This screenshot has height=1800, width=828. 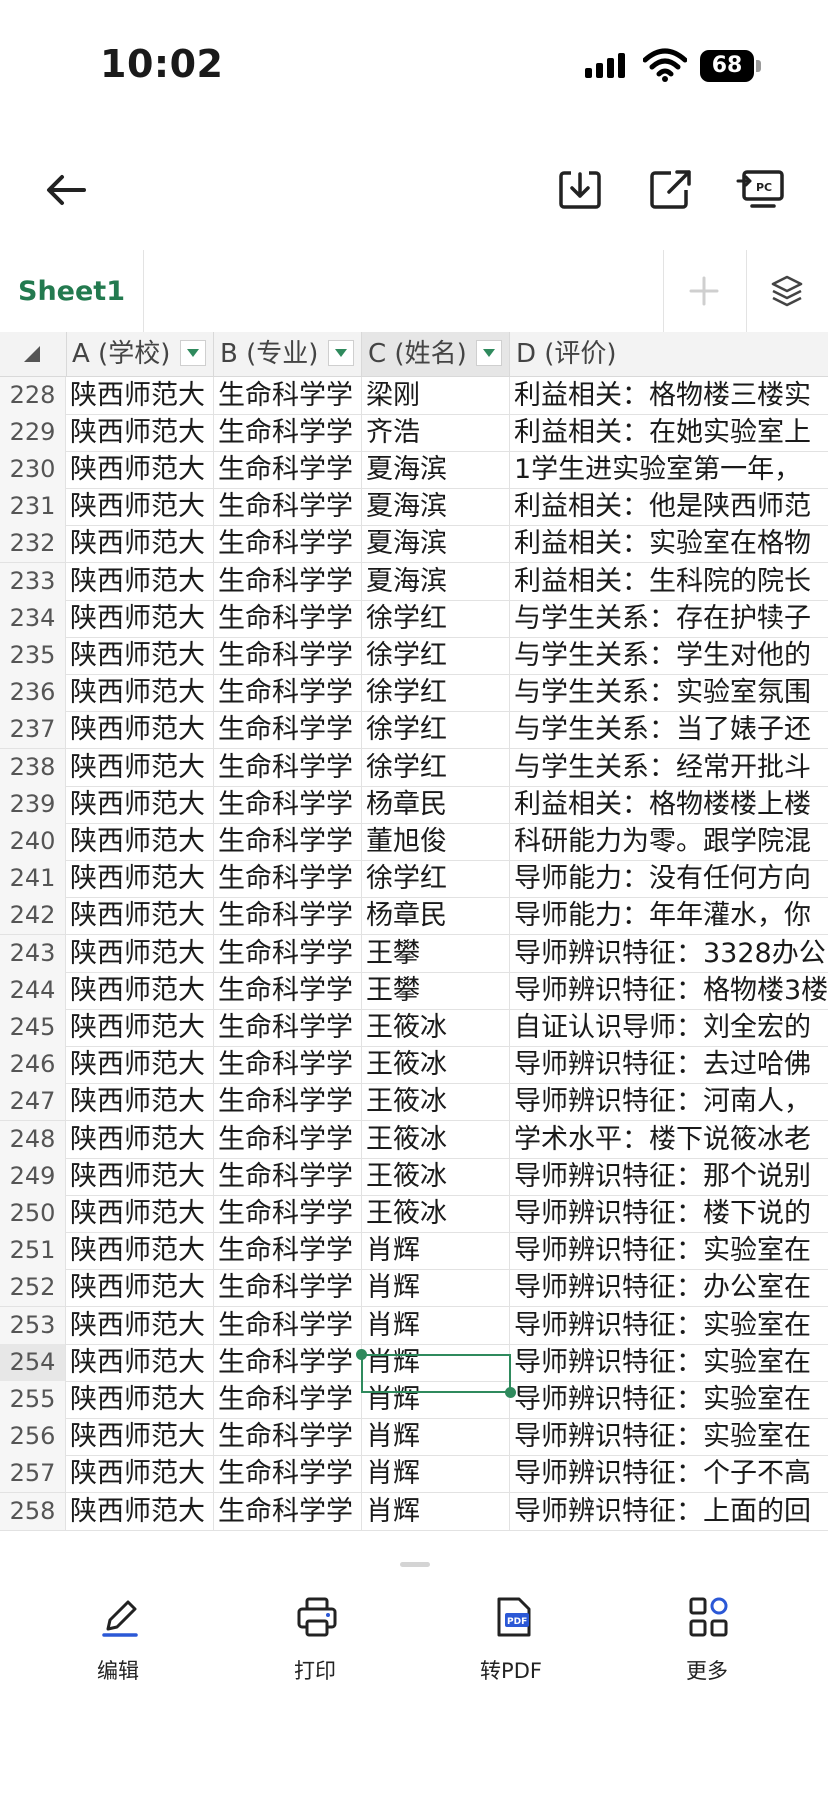 I want to click on table-row: 250 陕西师范大 生命科学学 王筱冰 导师辨识特征：楼下说的, so click(x=414, y=1214).